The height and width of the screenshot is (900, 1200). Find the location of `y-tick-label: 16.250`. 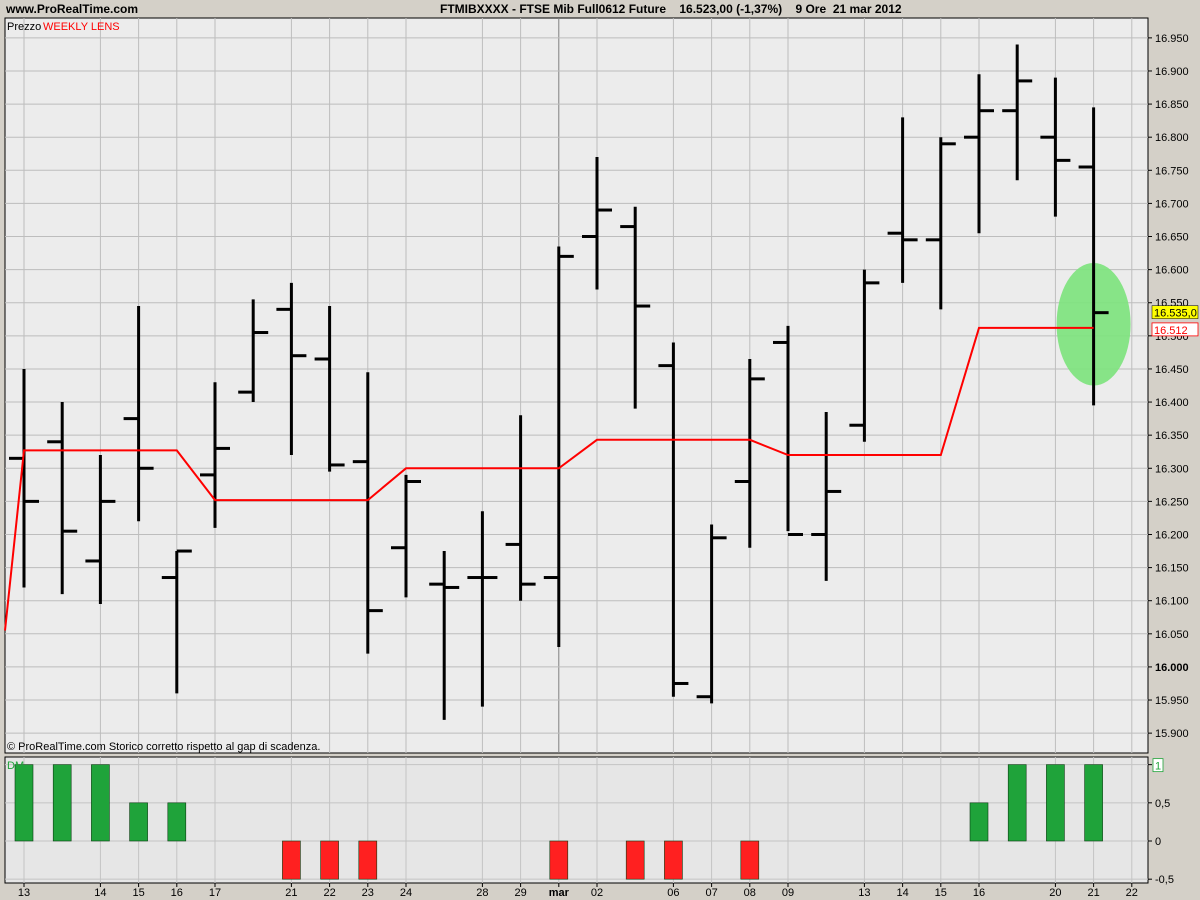

y-tick-label: 16.250 is located at coordinates (1172, 502).